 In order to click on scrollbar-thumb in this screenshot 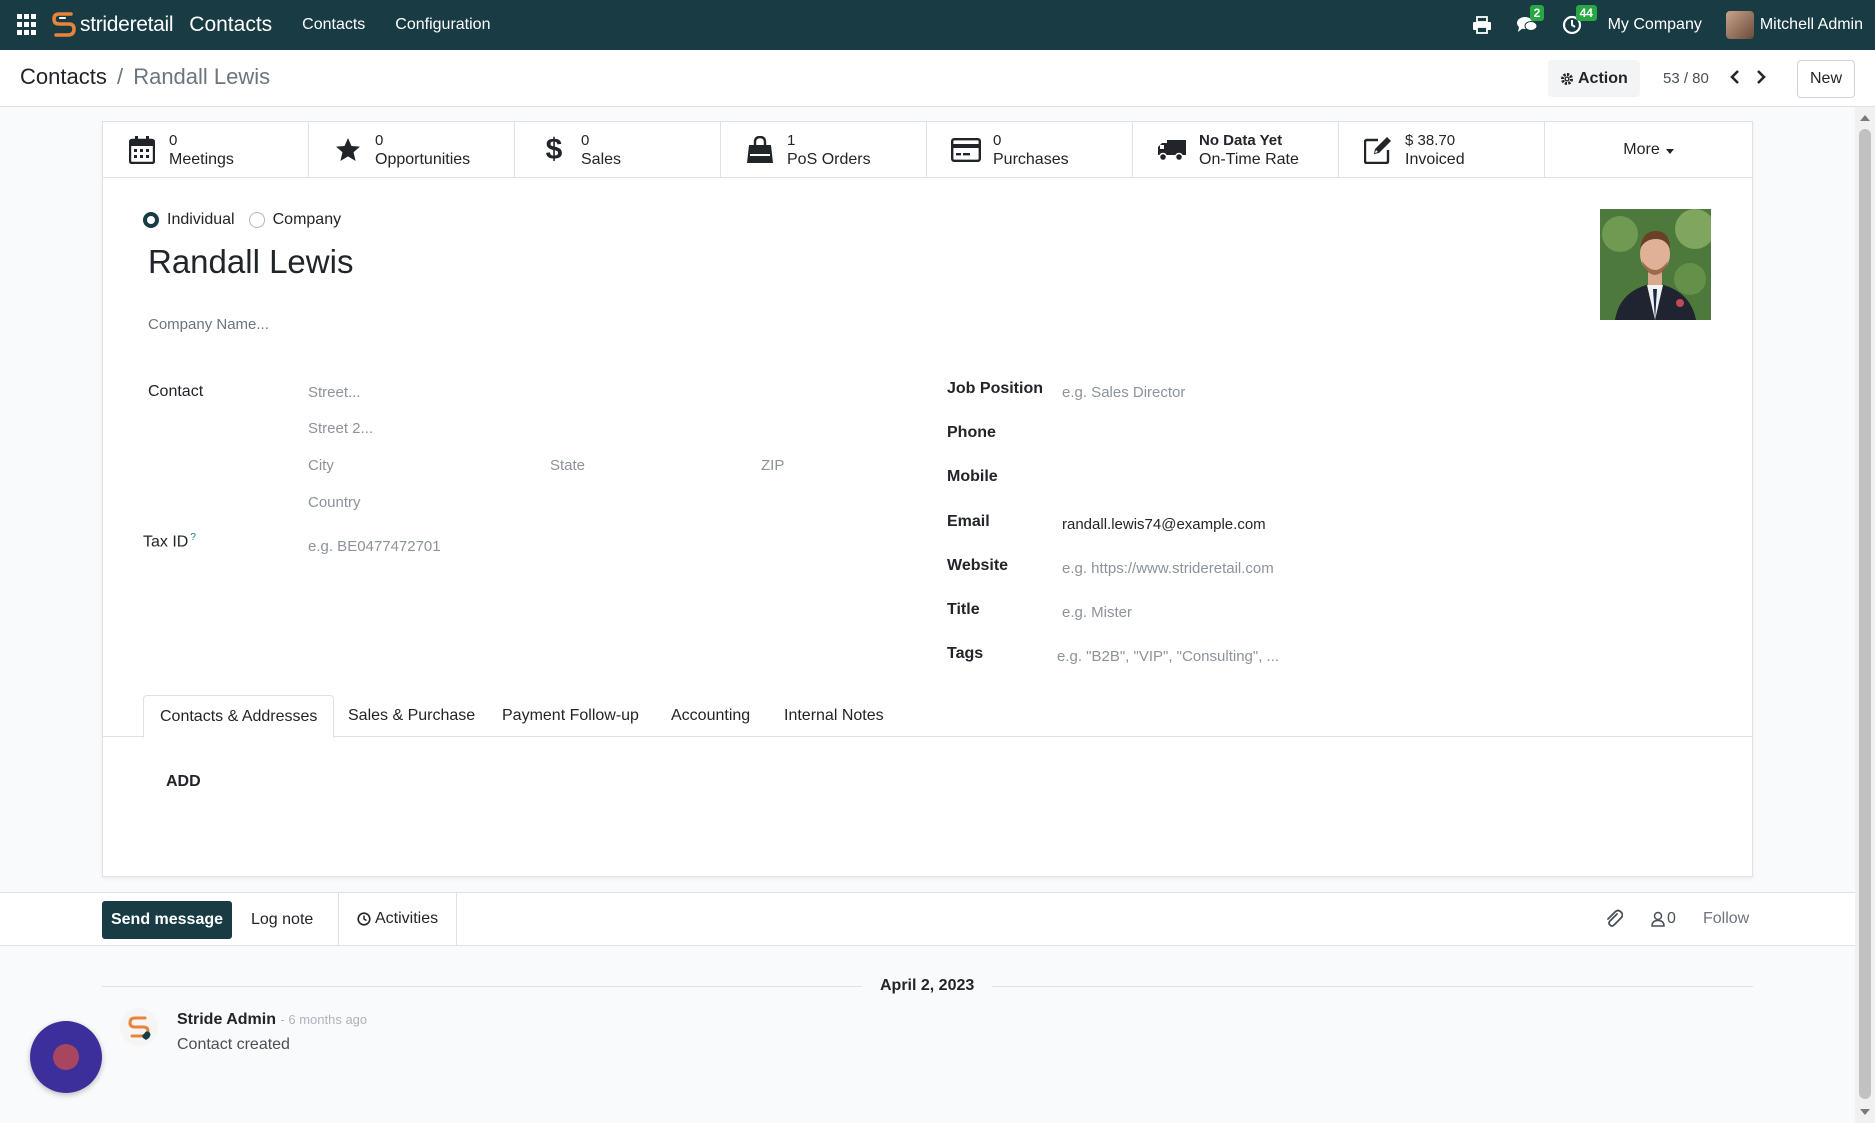, I will do `click(1865, 614)`.